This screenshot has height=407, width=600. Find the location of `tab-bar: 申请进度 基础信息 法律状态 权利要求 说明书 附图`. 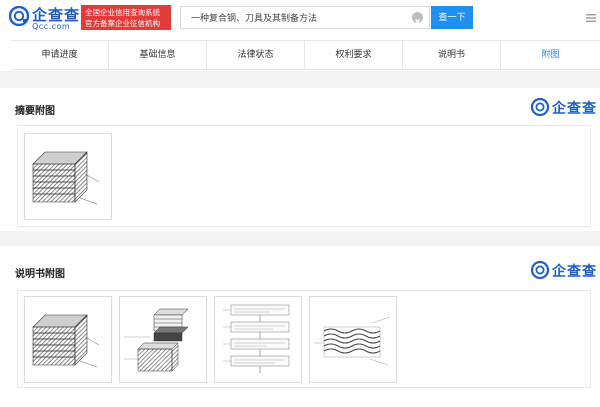

tab-bar: 申请进度 基础信息 法律状态 权利要求 说明书 附图 is located at coordinates (305, 55).